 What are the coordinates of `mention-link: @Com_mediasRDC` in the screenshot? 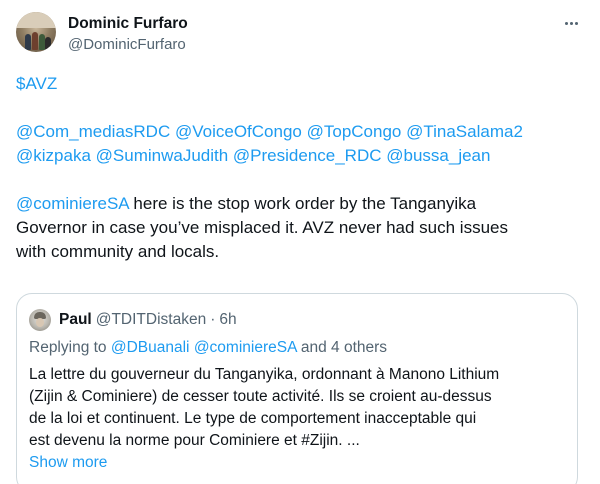 It's located at (93, 131).